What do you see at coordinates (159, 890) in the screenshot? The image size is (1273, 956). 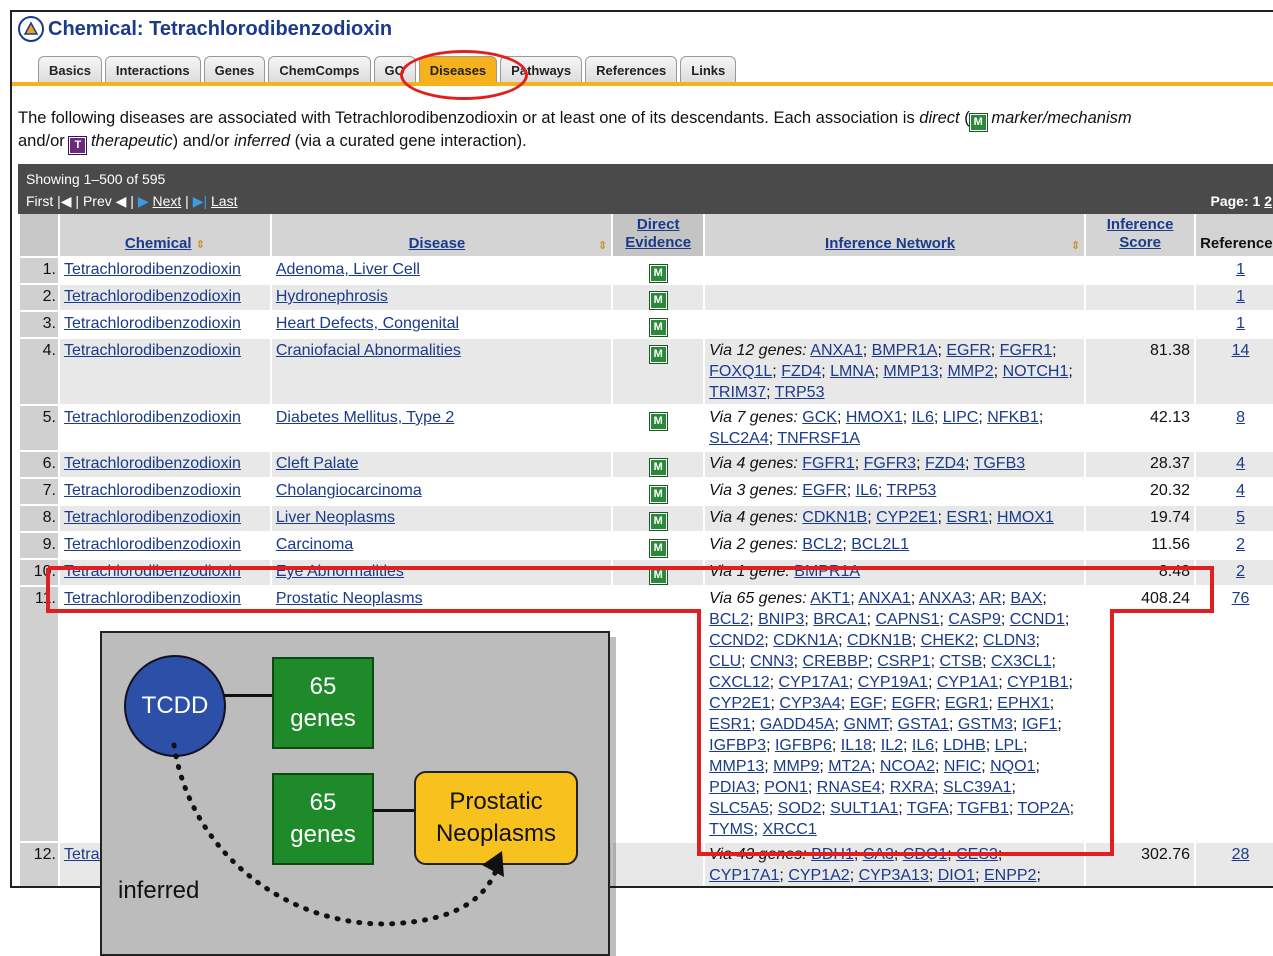 I see `inferred-label: inferred` at bounding box center [159, 890].